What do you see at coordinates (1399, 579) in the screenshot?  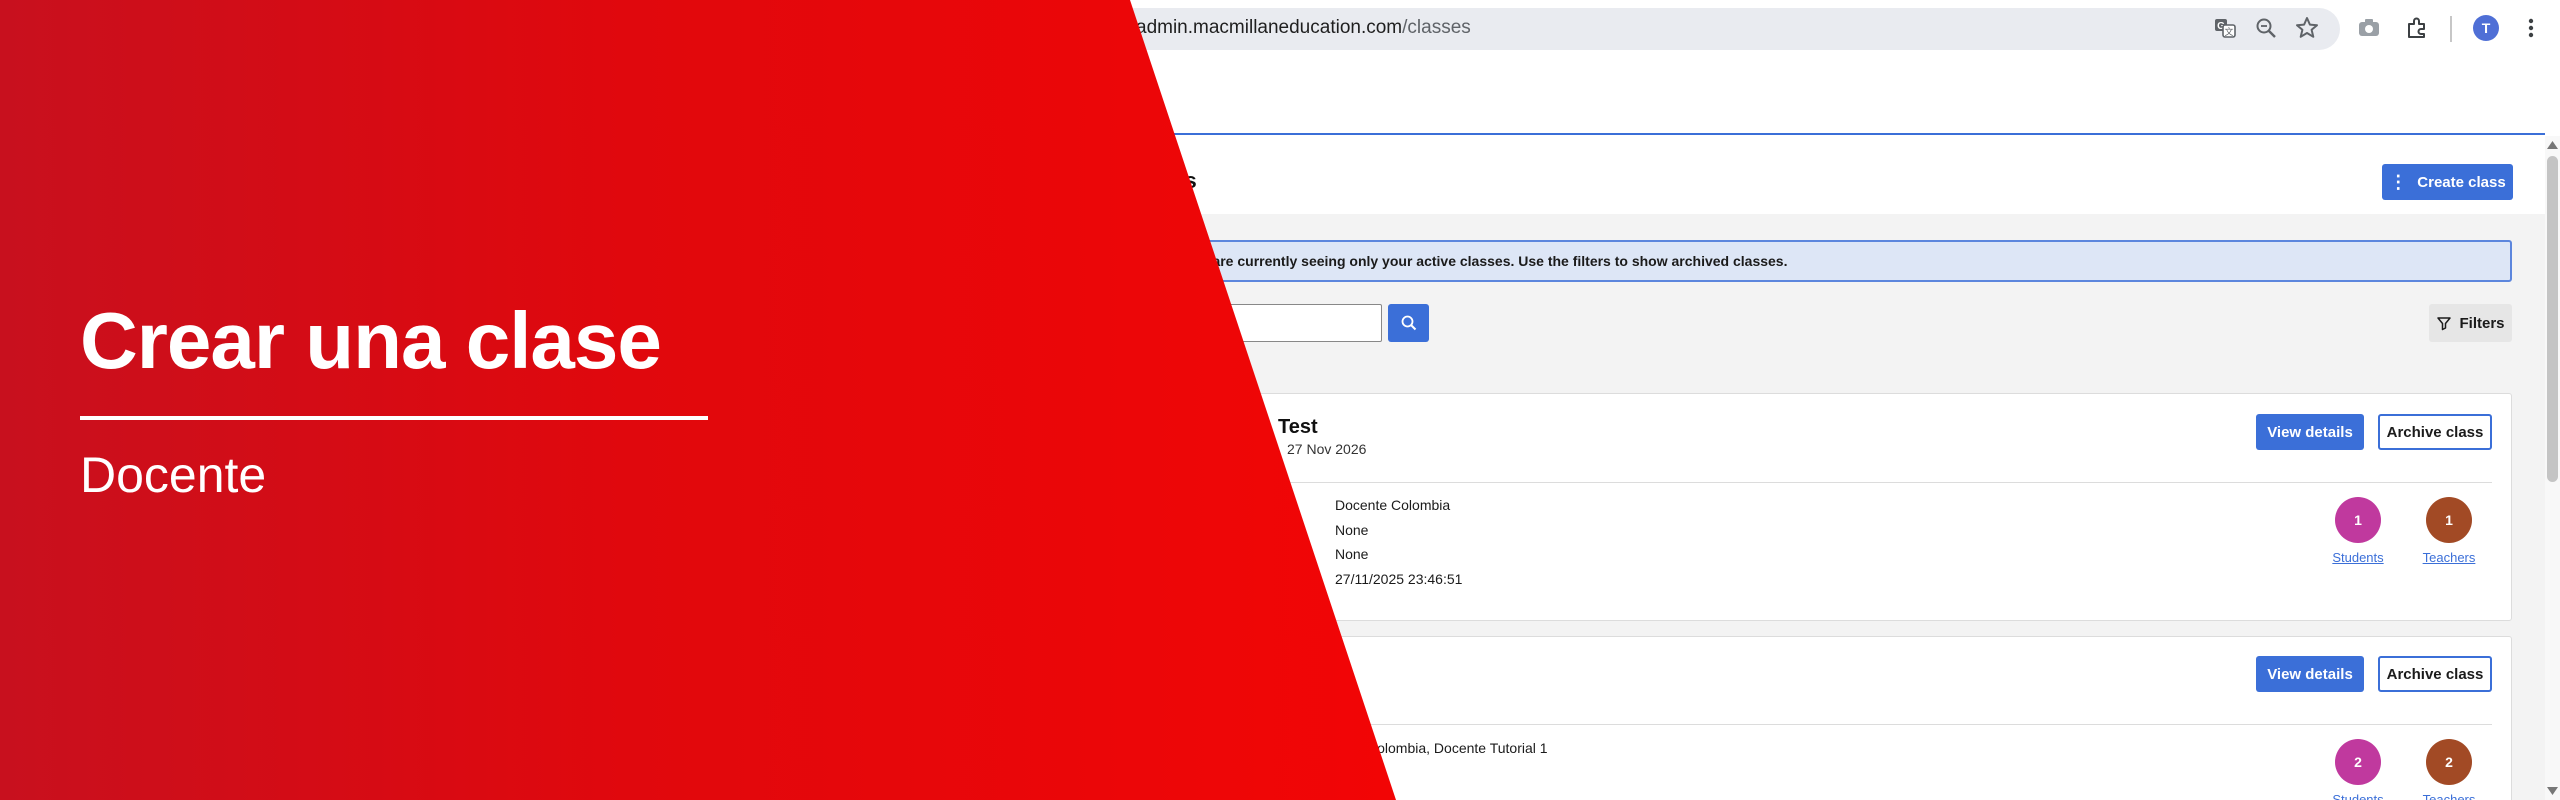 I see `class-detail-created: 27/11/2025 23:46:51` at bounding box center [1399, 579].